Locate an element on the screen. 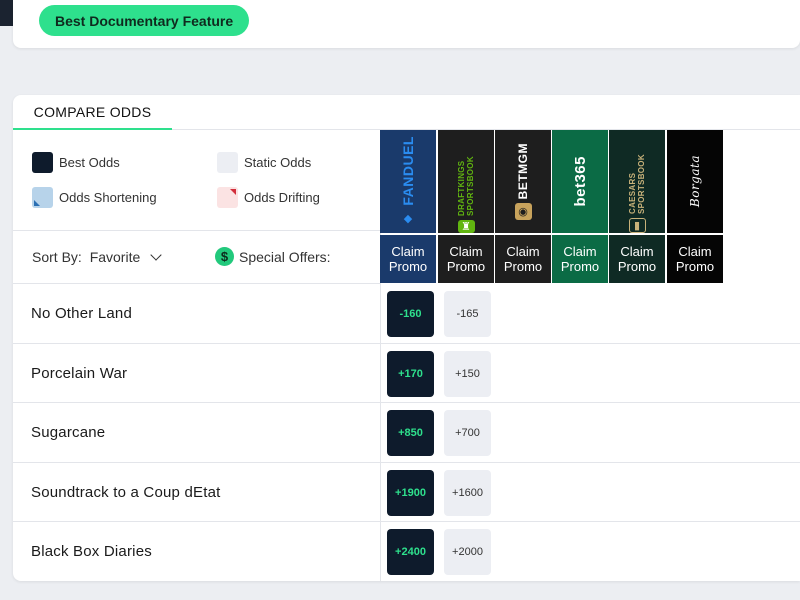  odds-draftkings: +1600 is located at coordinates (467, 492).